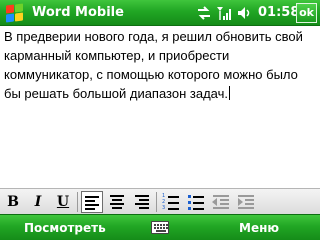 The width and height of the screenshot is (320, 240). What do you see at coordinates (196, 202) in the screenshot?
I see `bulleted-list-button` at bounding box center [196, 202].